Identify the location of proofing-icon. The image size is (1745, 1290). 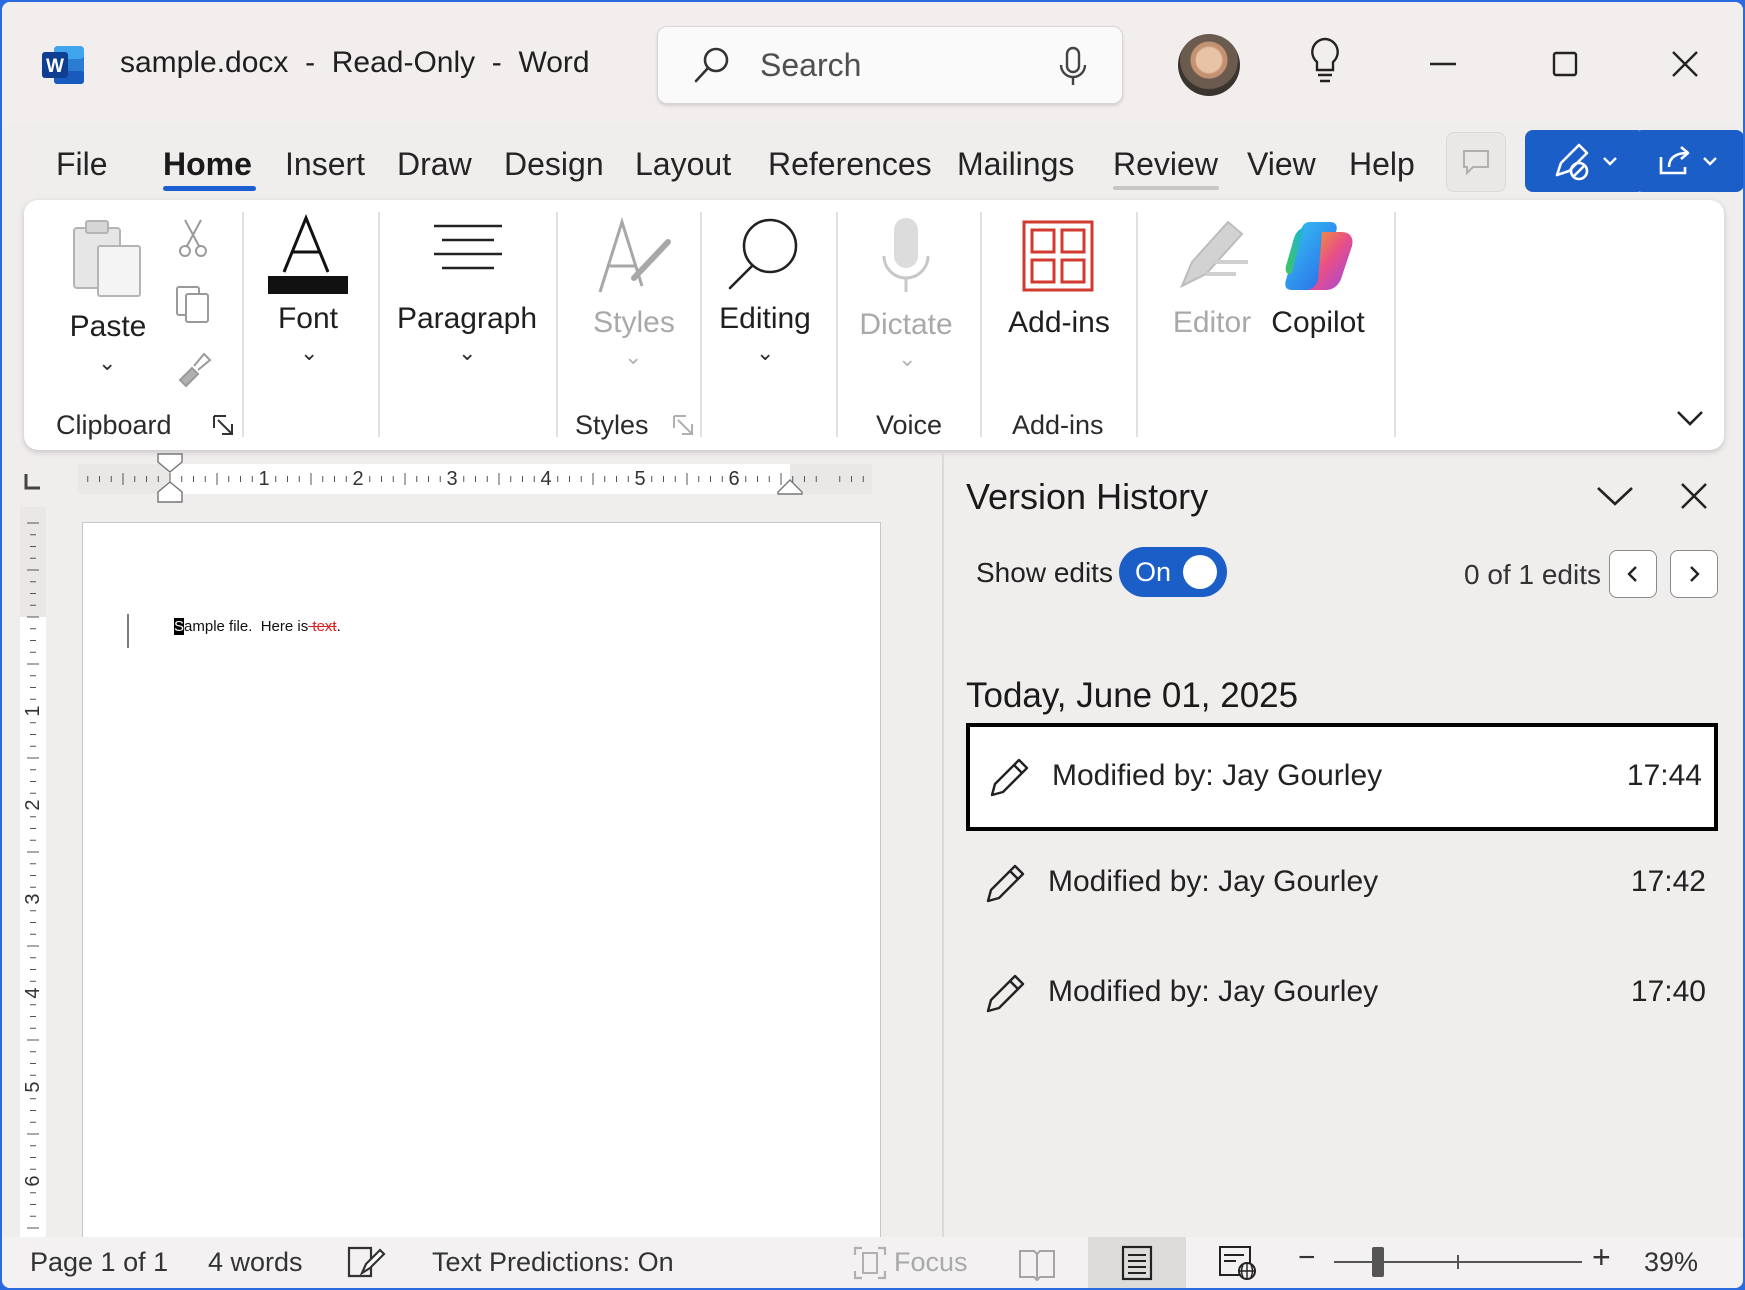
(366, 1263).